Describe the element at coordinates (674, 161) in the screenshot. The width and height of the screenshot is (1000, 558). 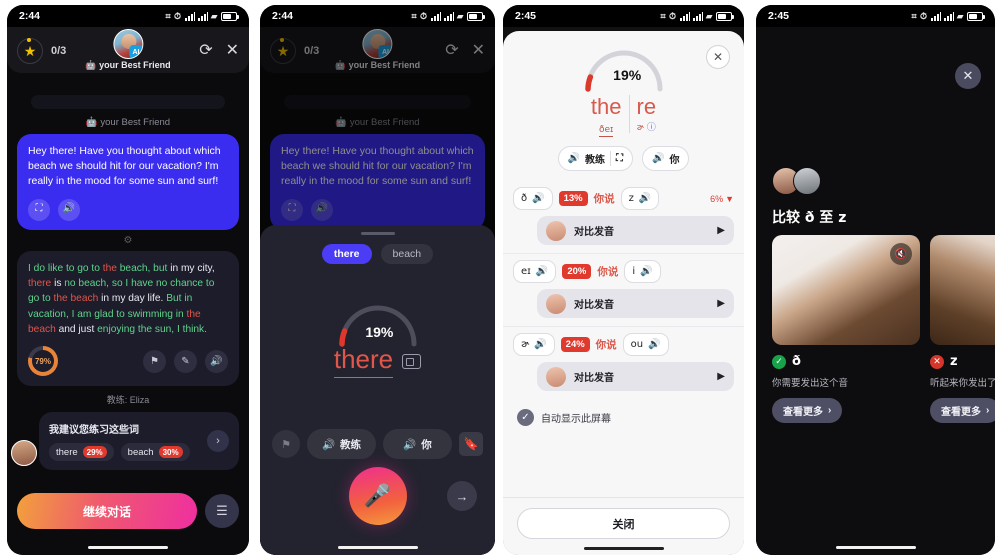
I see `you-label: 你` at that location.